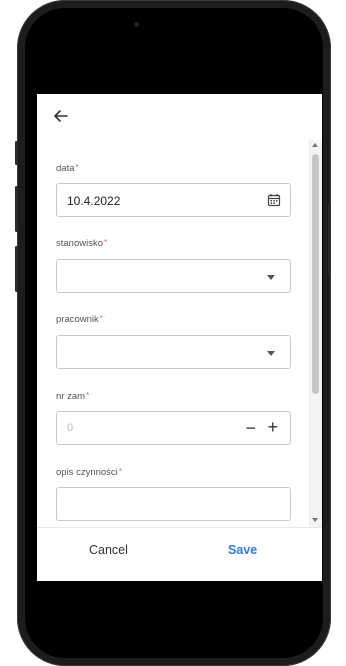 The height and width of the screenshot is (666, 346). Describe the element at coordinates (329, 239) in the screenshot. I see `phone-button-right` at that location.